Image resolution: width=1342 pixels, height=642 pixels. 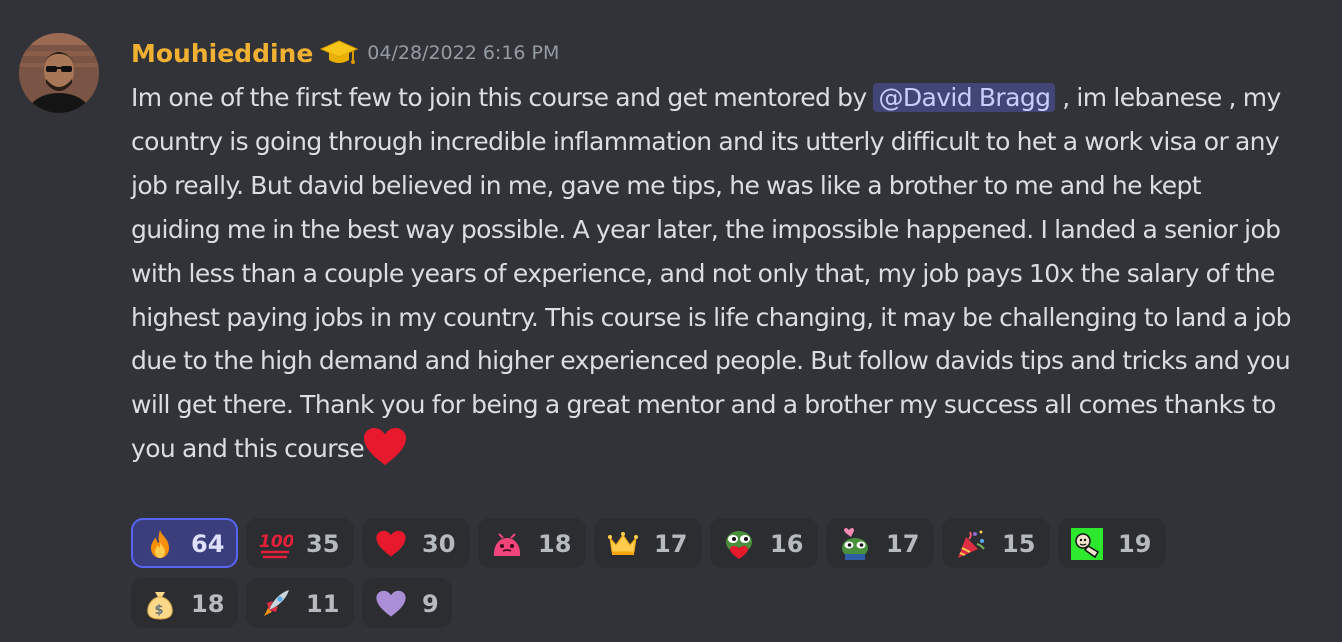 I want to click on svg-text: 100, so click(x=276, y=542).